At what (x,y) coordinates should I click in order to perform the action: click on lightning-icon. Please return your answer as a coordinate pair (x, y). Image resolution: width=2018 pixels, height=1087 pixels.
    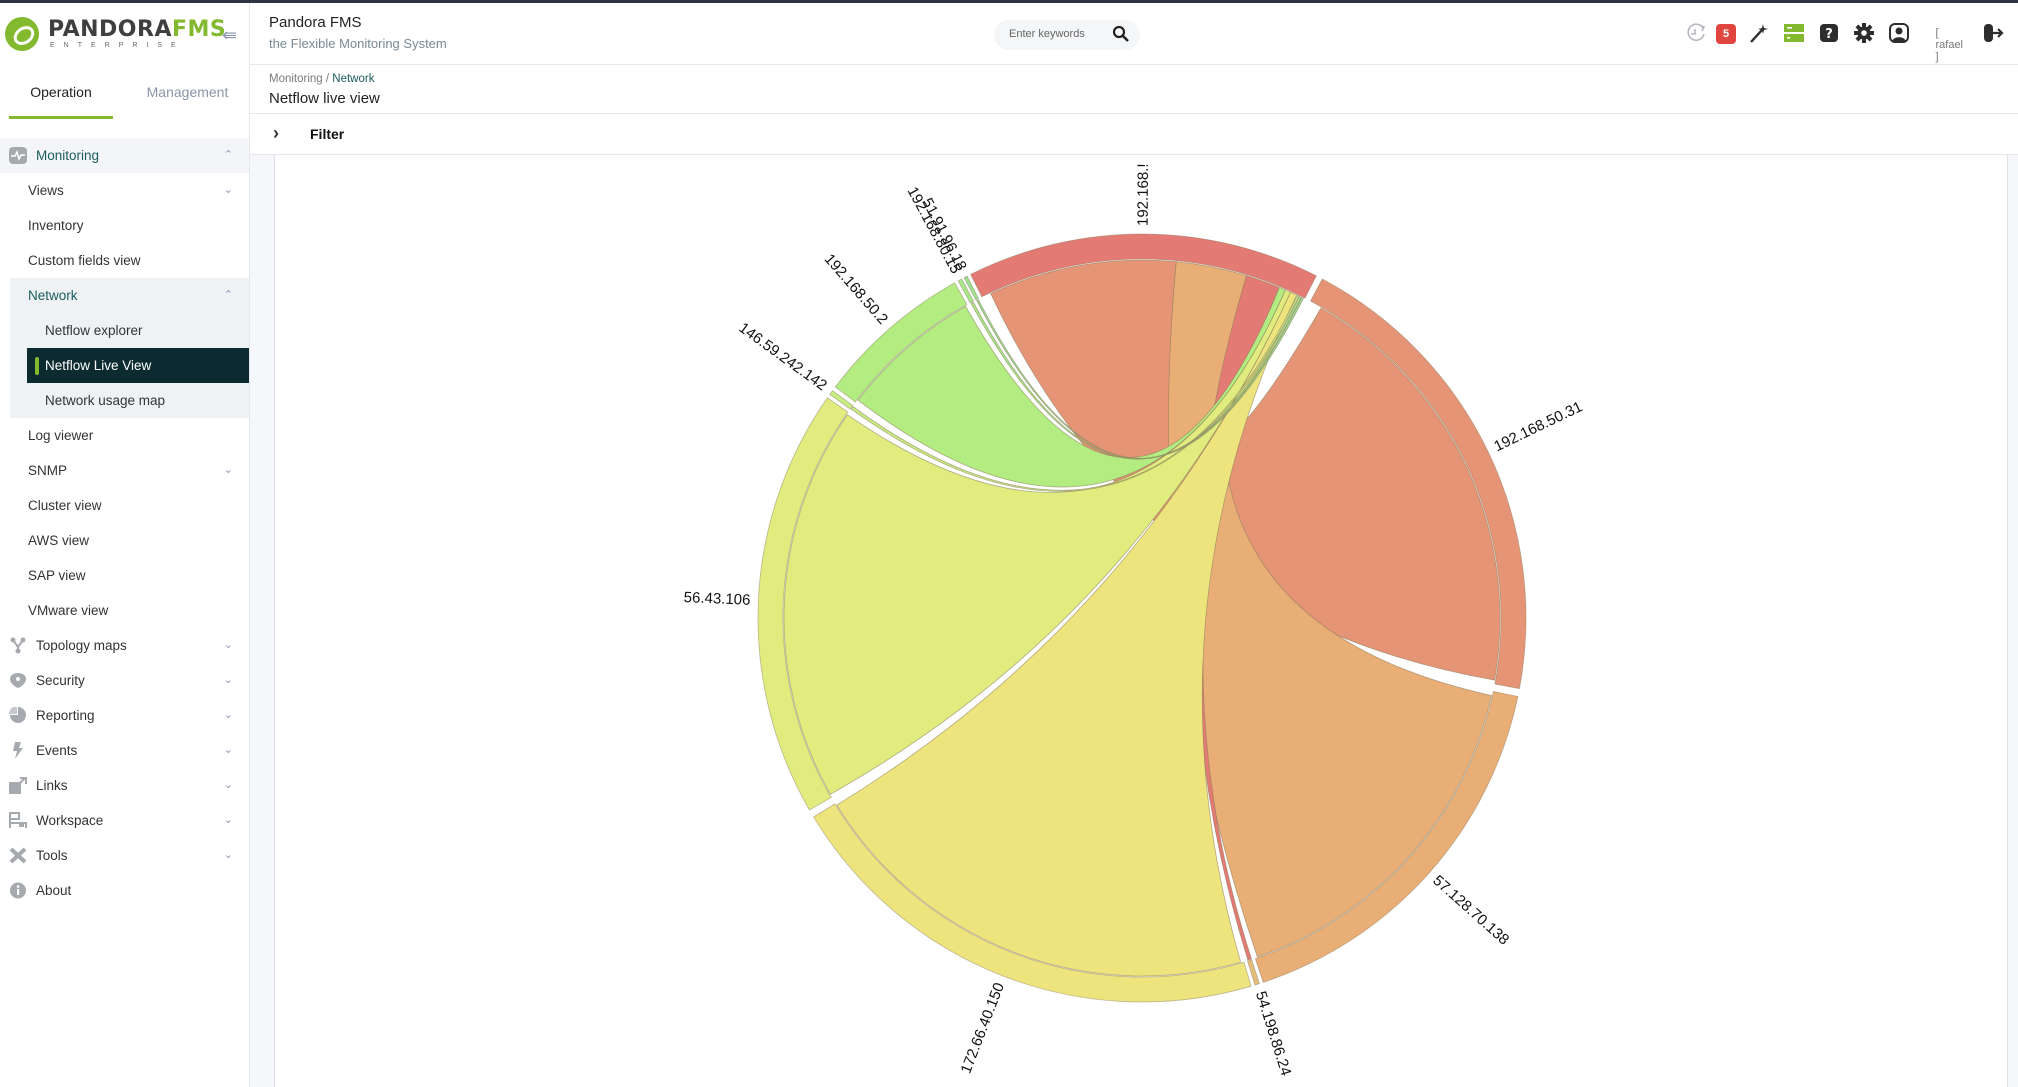
    Looking at the image, I should click on (18, 750).